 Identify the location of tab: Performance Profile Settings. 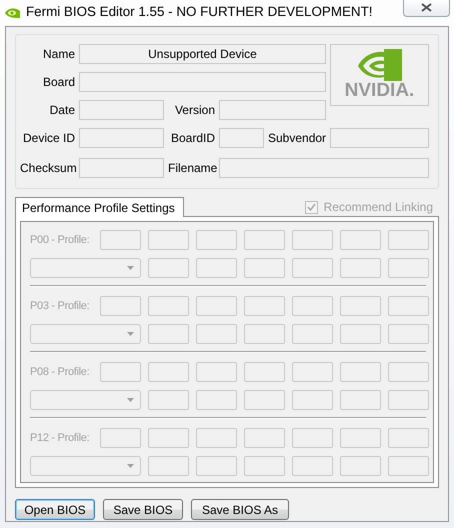
(99, 207).